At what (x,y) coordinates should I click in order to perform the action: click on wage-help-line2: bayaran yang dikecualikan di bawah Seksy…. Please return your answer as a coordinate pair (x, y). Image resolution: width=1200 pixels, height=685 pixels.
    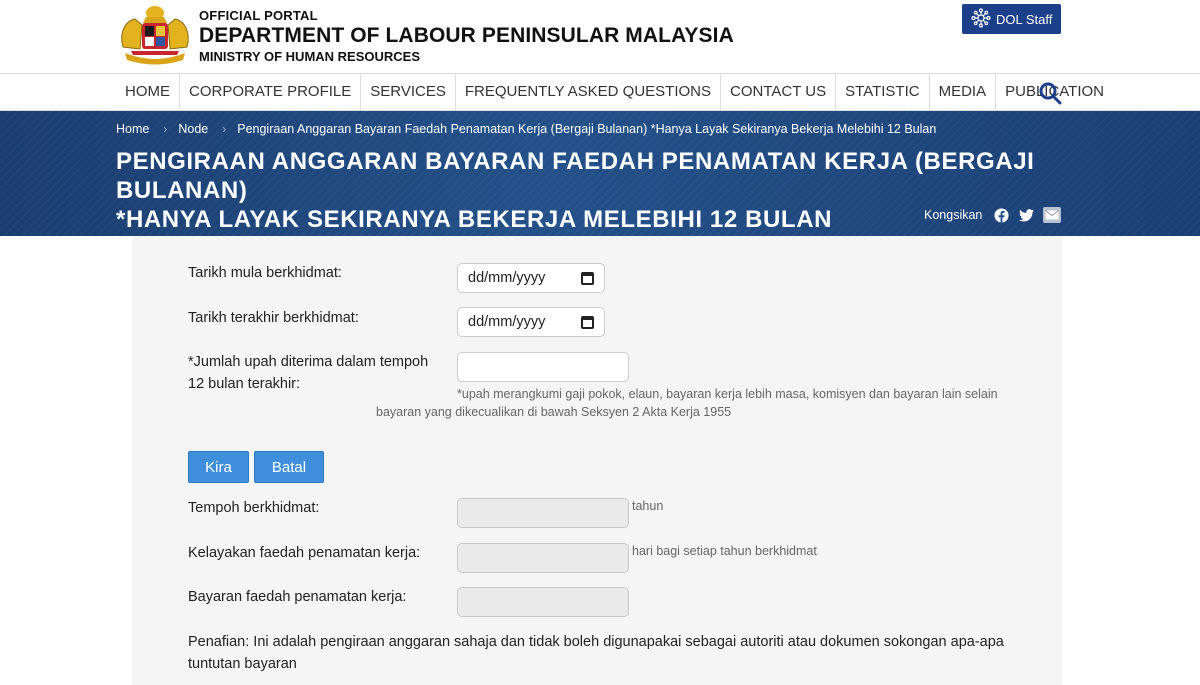
    Looking at the image, I should click on (554, 412).